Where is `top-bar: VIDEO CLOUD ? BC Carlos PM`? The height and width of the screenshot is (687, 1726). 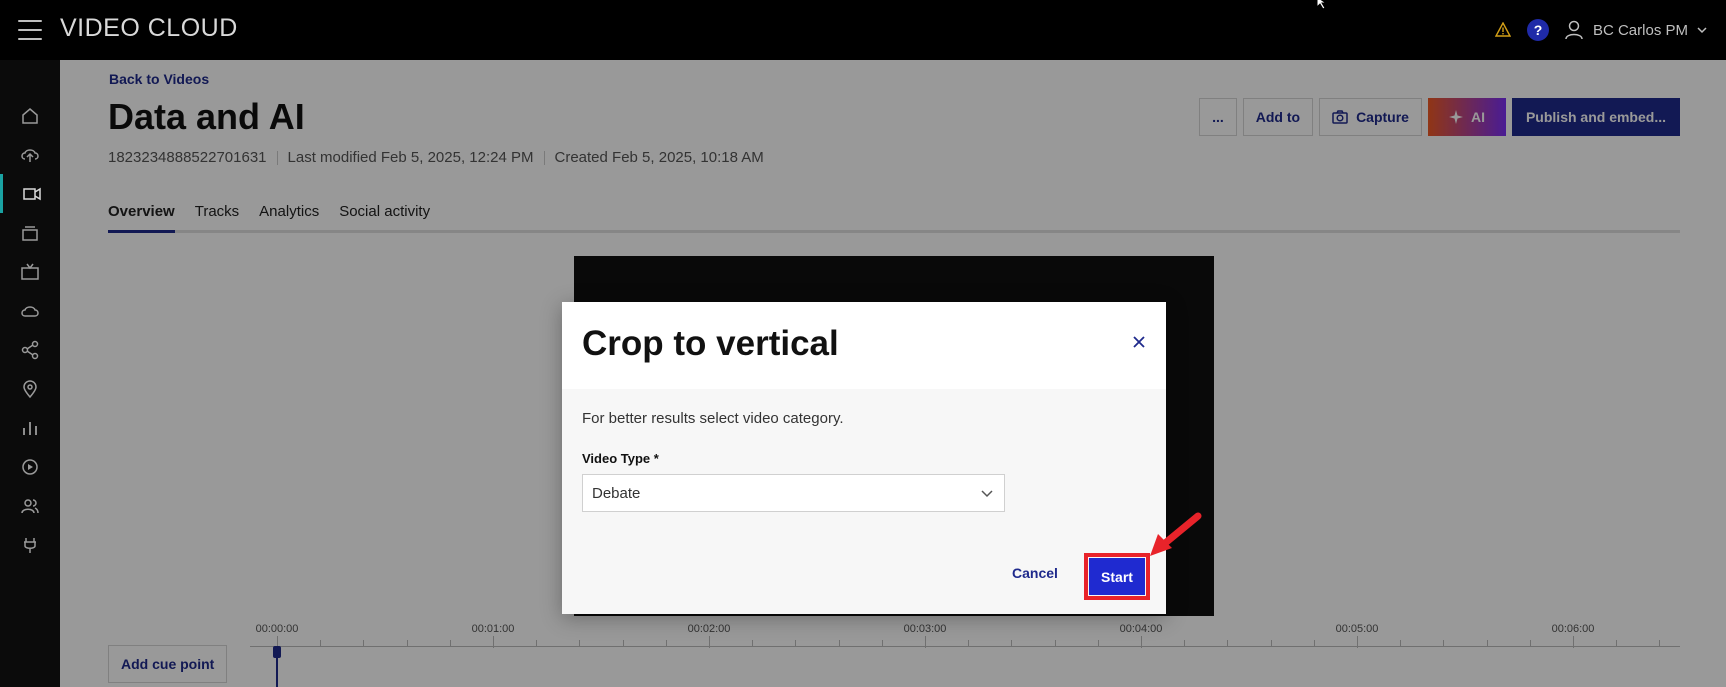 top-bar: VIDEO CLOUD ? BC Carlos PM is located at coordinates (863, 30).